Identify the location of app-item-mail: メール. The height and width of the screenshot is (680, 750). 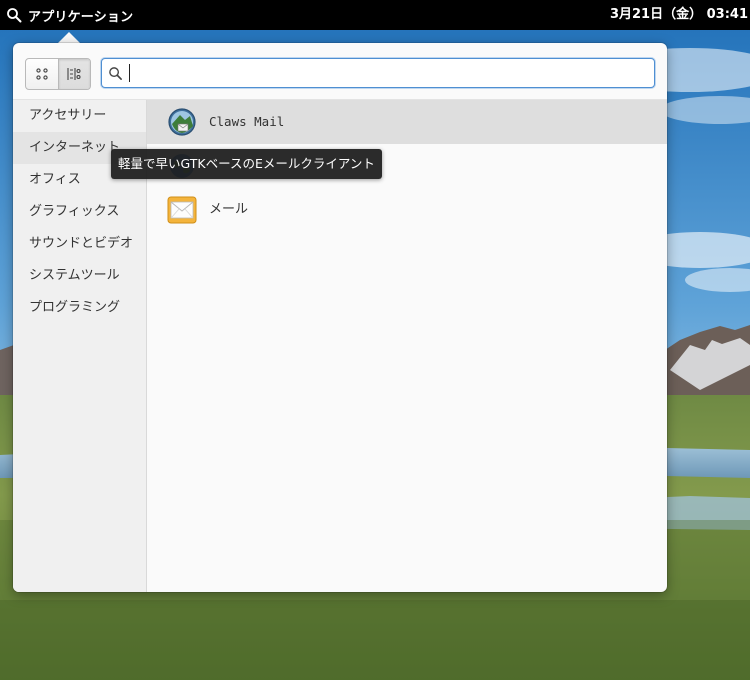
(407, 210).